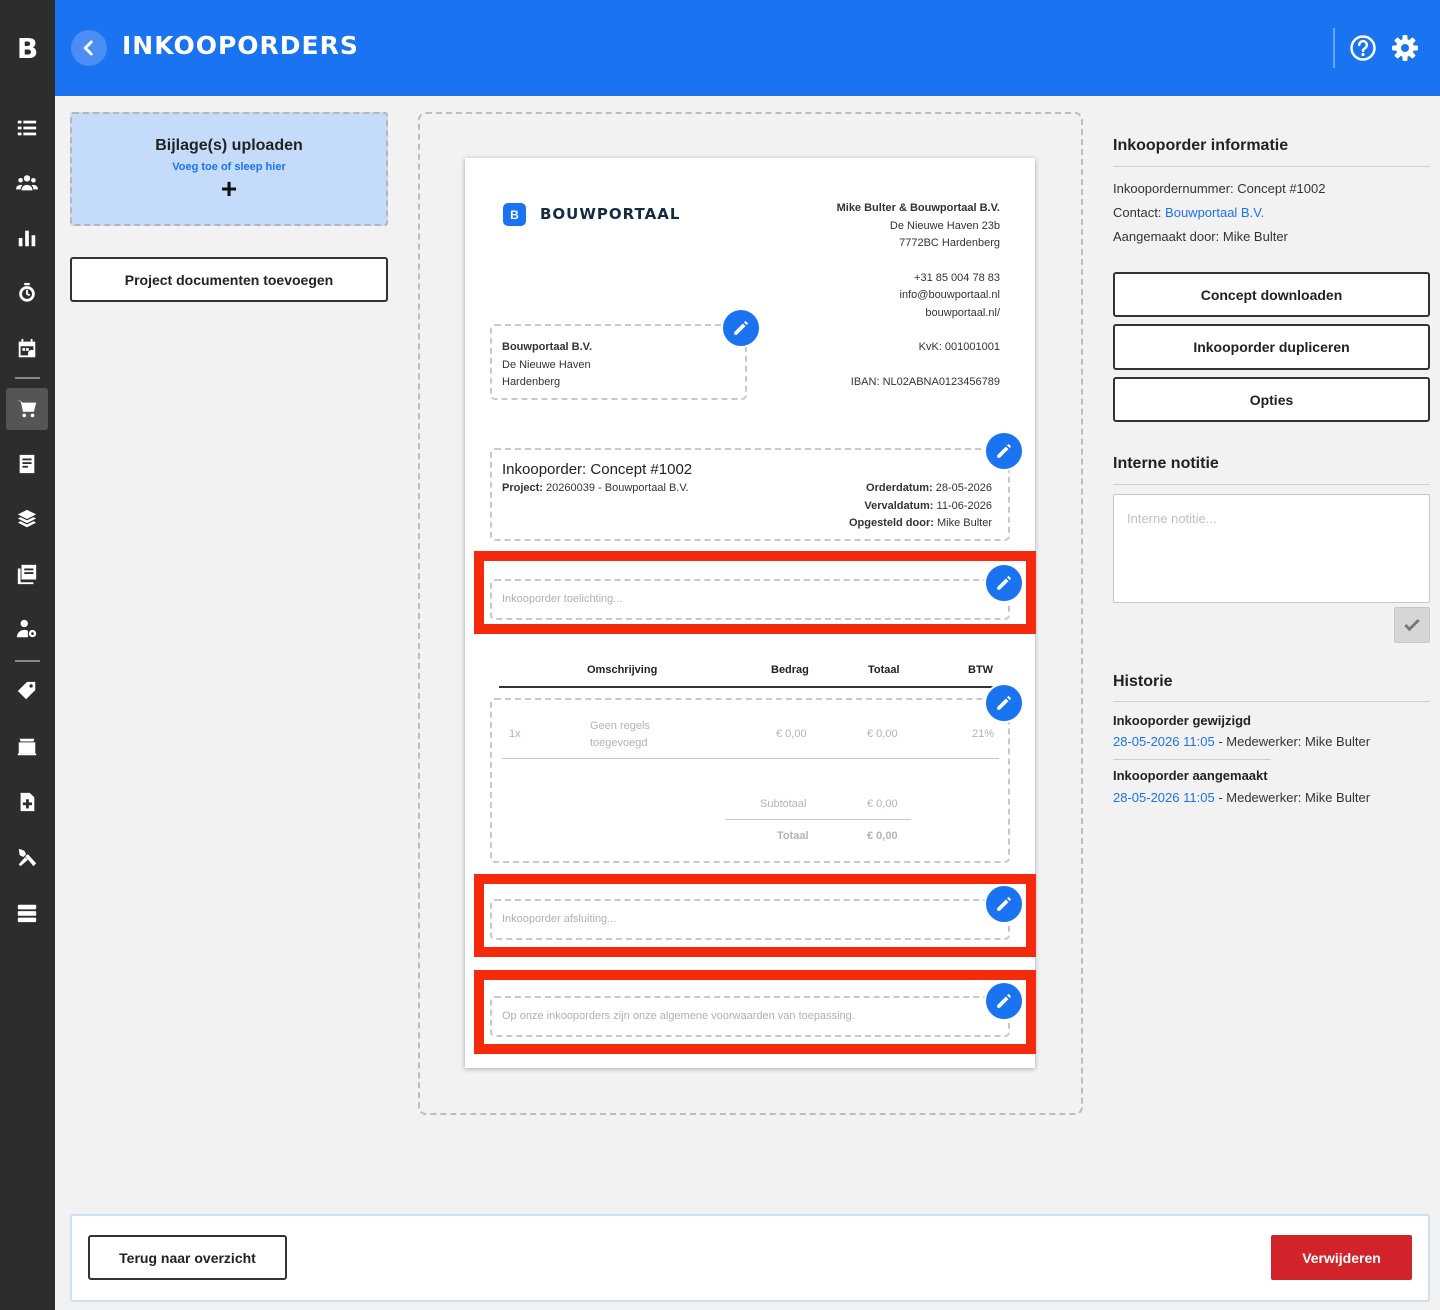  What do you see at coordinates (27, 464) in the screenshot?
I see `sidebar-item-invoices` at bounding box center [27, 464].